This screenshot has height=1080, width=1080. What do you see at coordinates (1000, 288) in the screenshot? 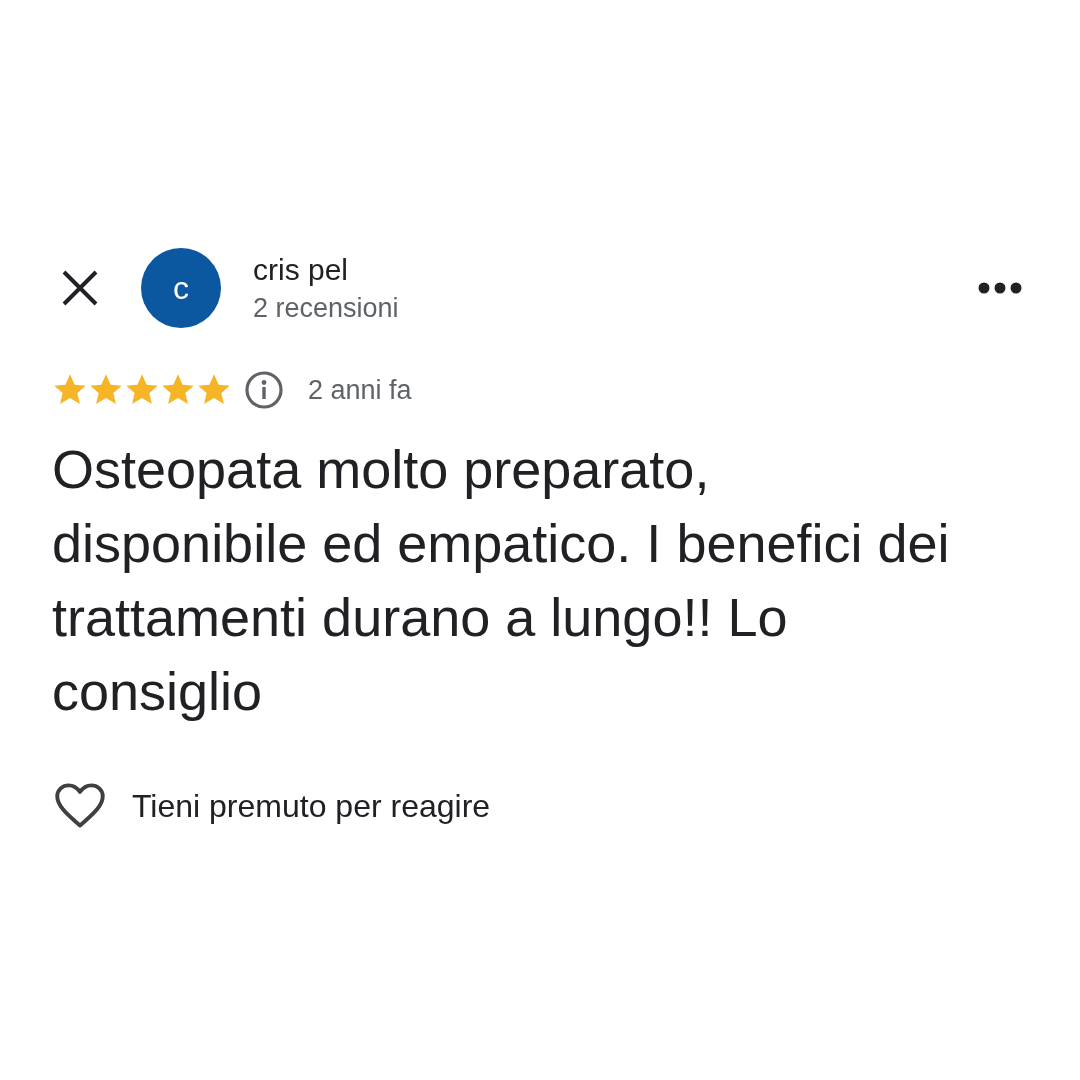
I see `more-options-icon` at bounding box center [1000, 288].